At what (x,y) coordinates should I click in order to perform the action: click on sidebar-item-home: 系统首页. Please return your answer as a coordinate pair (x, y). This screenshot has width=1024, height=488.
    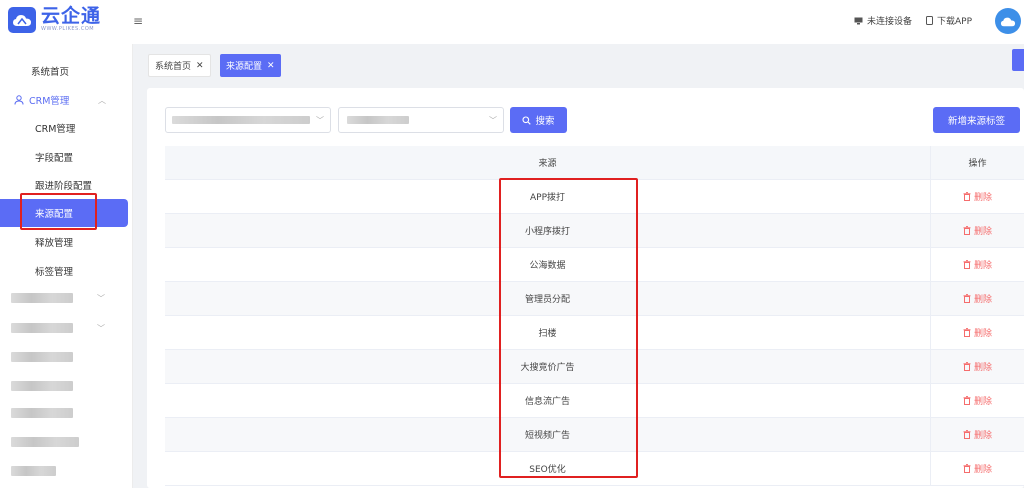
    Looking at the image, I should click on (64, 71).